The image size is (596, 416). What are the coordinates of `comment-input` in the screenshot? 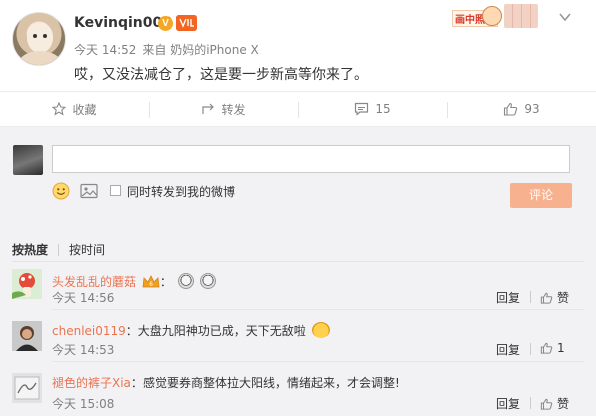 It's located at (311, 159).